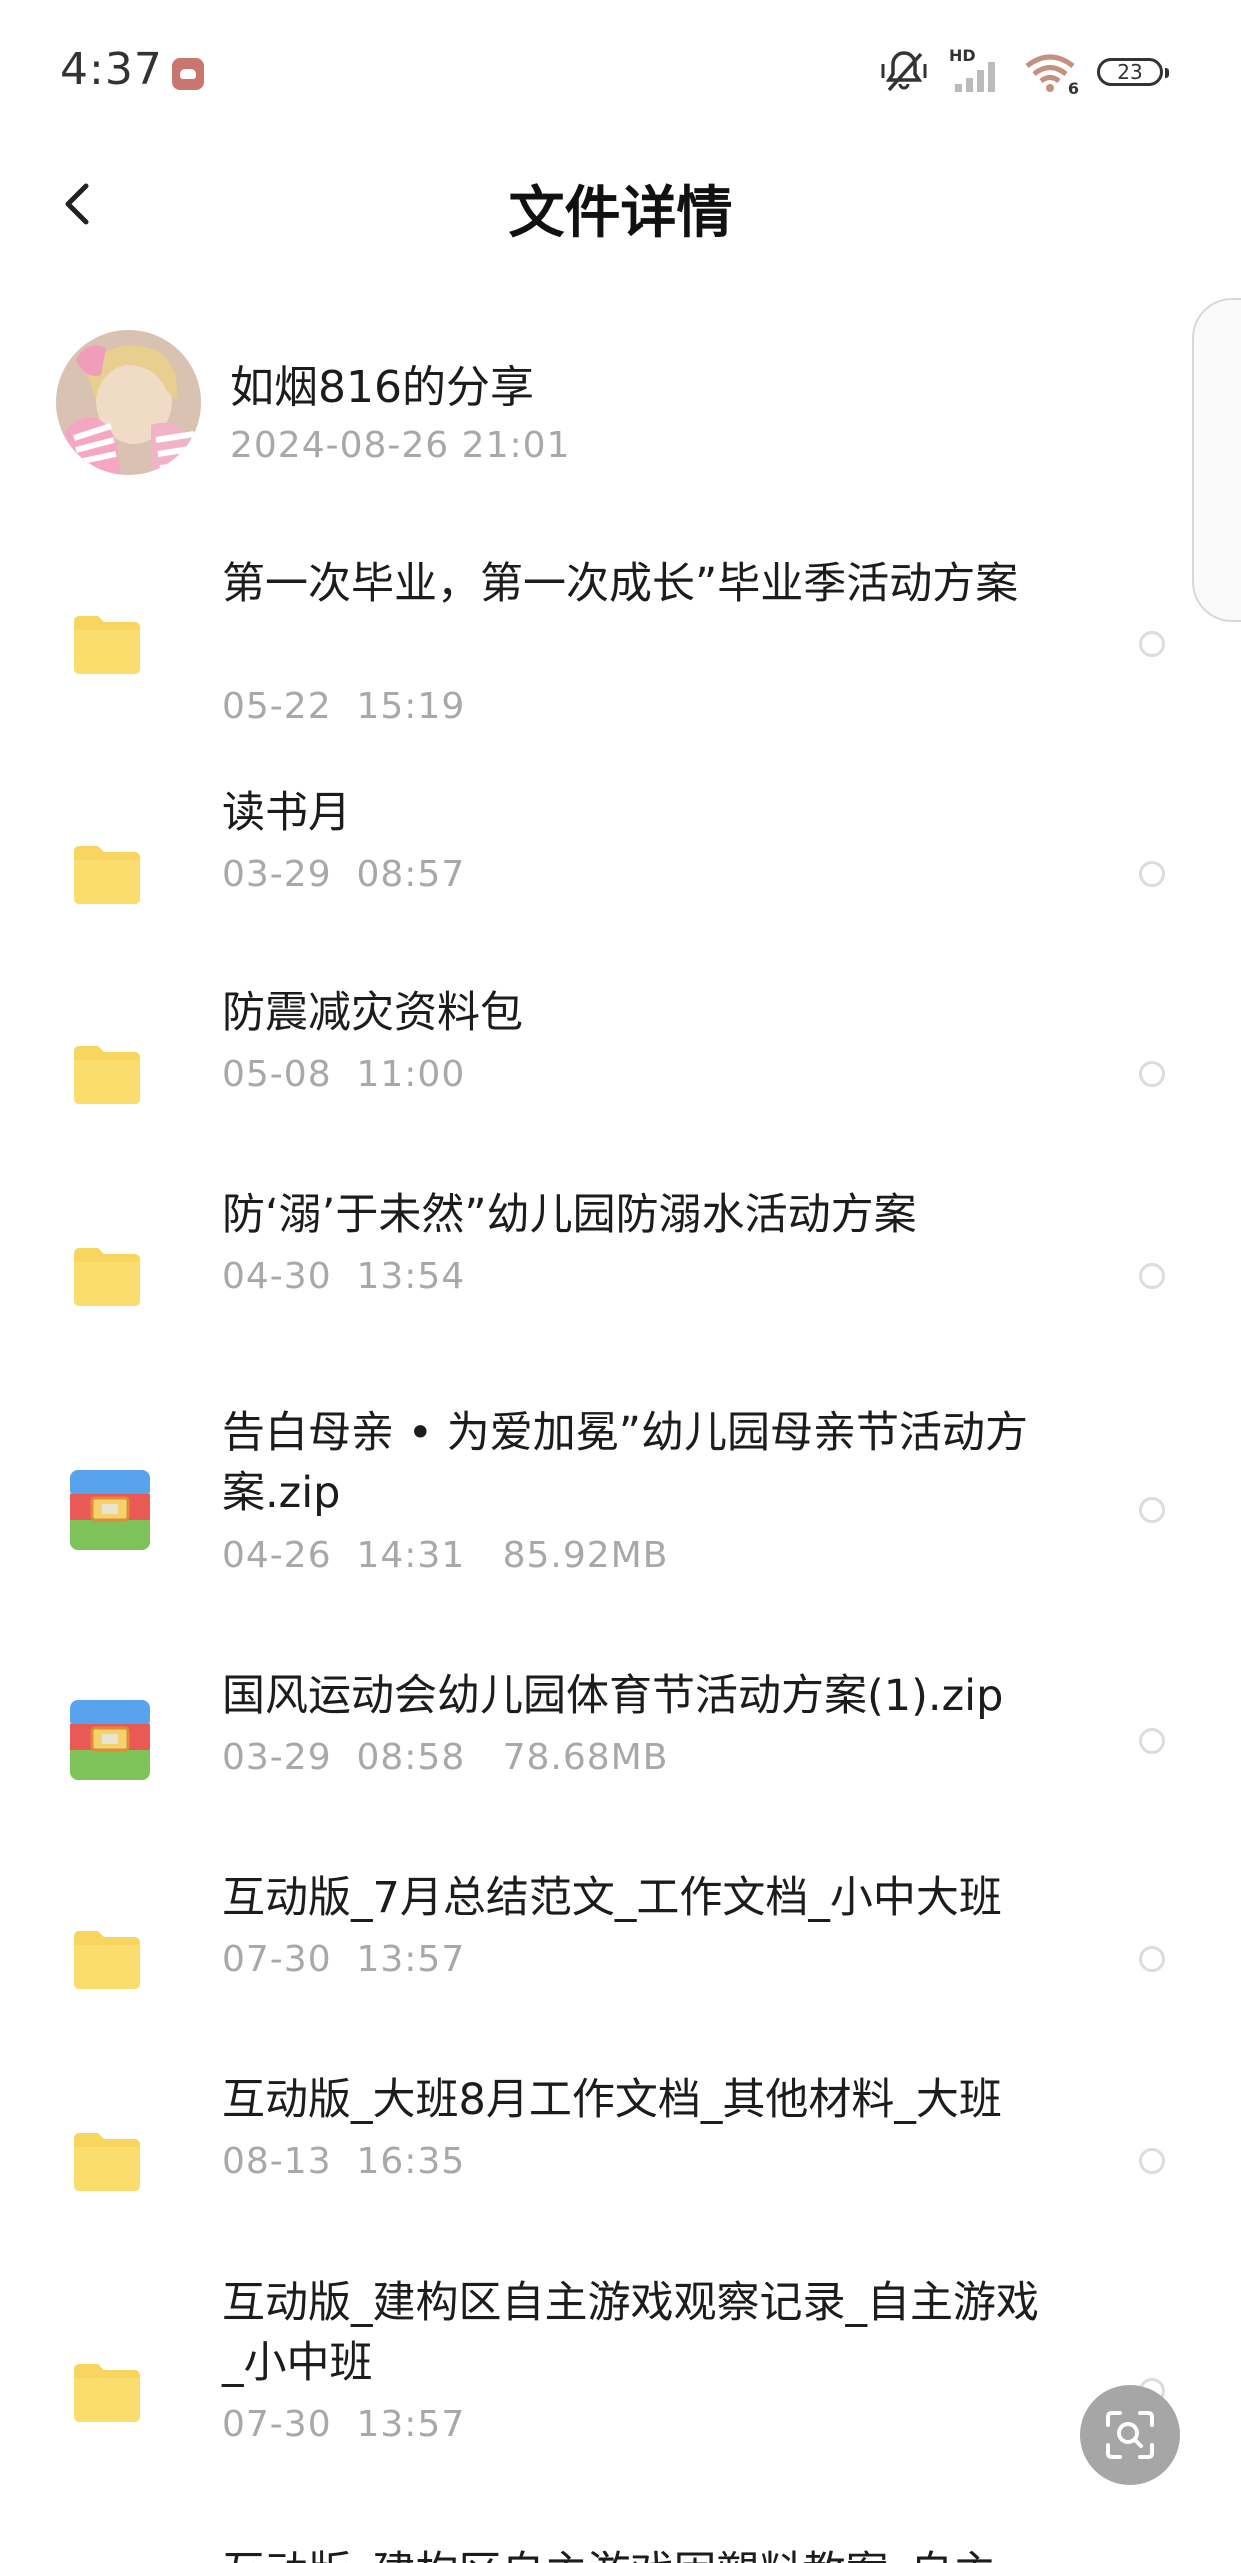 Image resolution: width=1241 pixels, height=2563 pixels. Describe the element at coordinates (1133, 72) in the screenshot. I see `battery-icon: 23` at that location.